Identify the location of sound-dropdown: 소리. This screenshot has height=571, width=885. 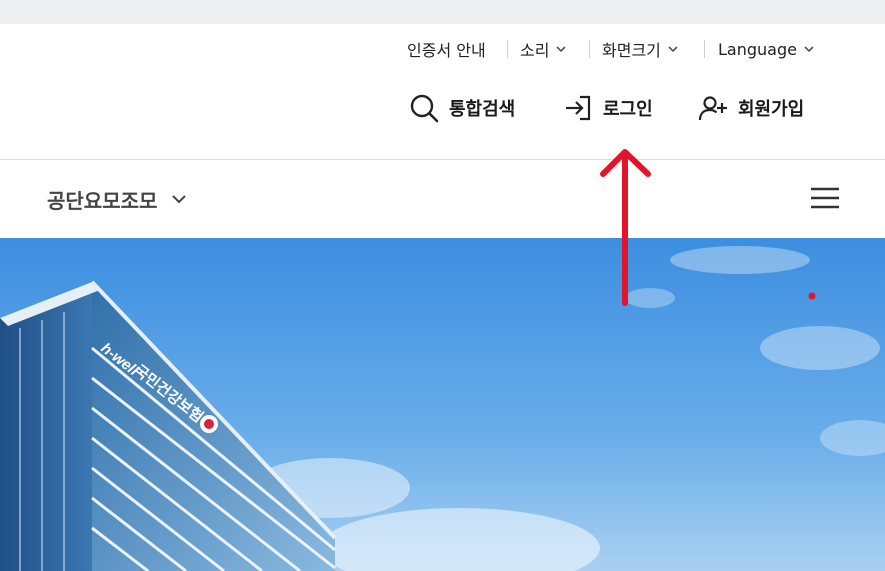
(543, 49).